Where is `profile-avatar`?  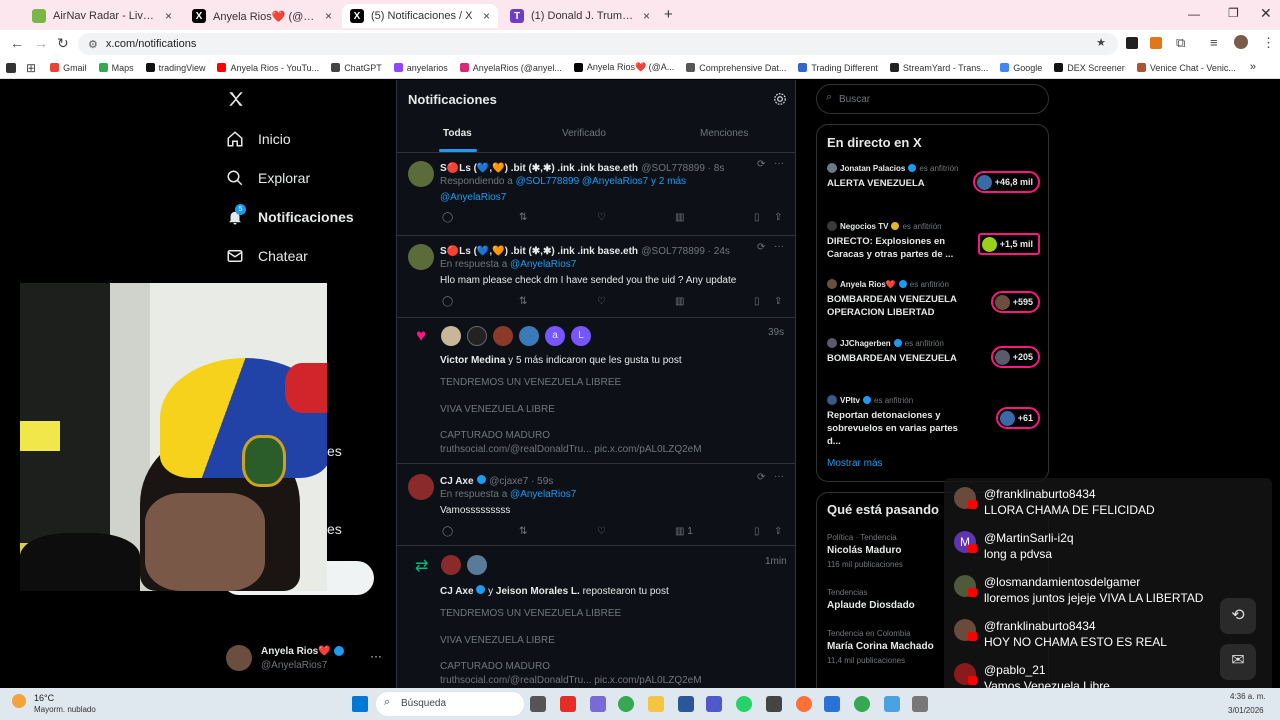 profile-avatar is located at coordinates (1241, 42).